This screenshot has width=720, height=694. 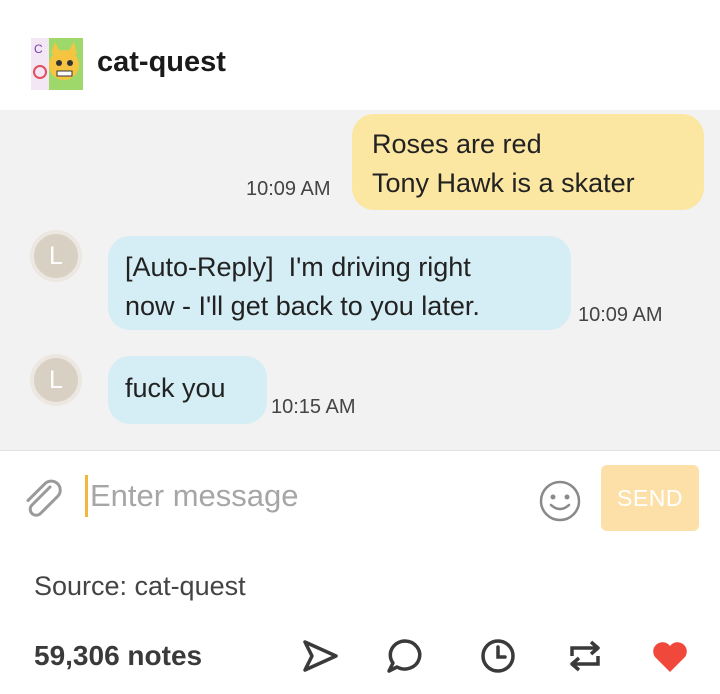 I want to click on send-button: SEND, so click(x=650, y=498).